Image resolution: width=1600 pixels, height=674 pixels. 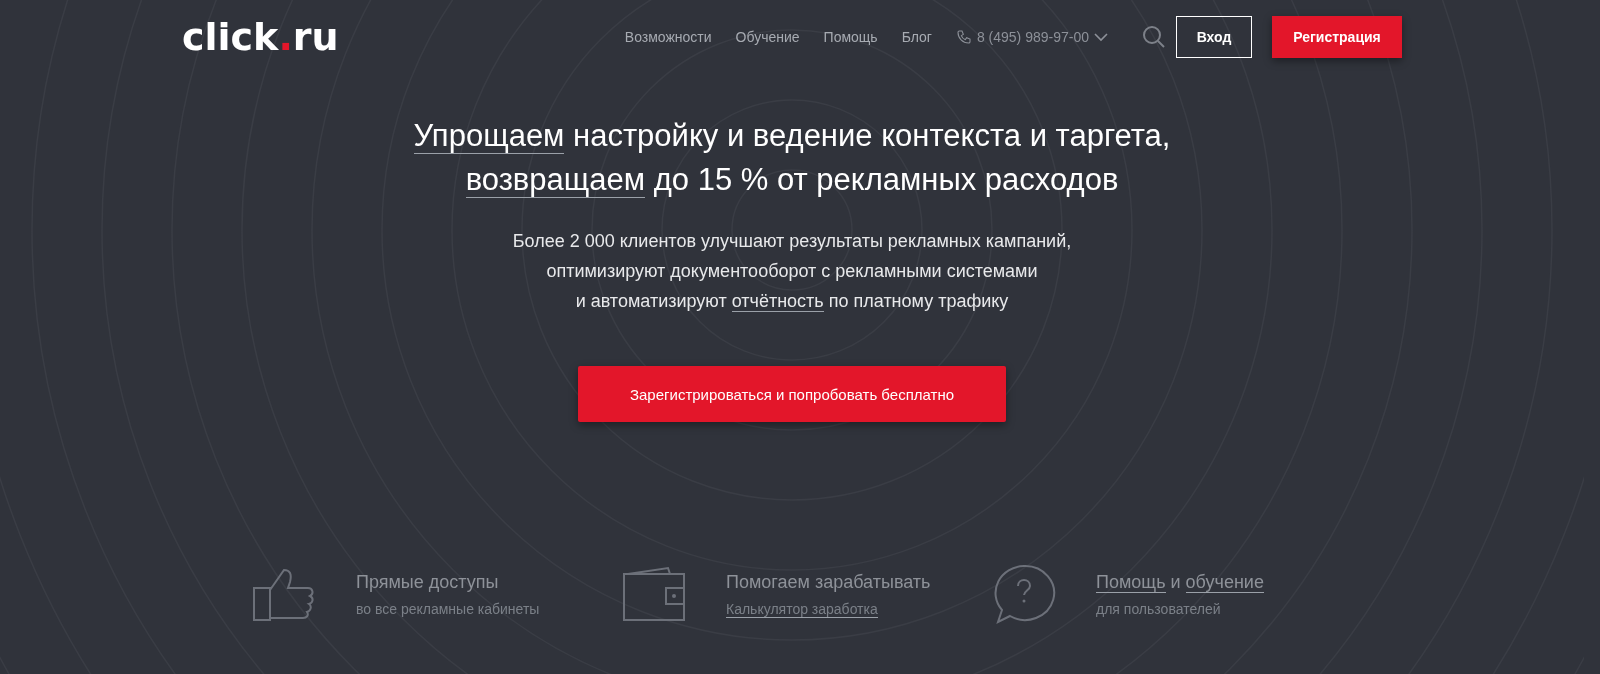 I want to click on question-bubble-icon, so click(x=1024, y=594).